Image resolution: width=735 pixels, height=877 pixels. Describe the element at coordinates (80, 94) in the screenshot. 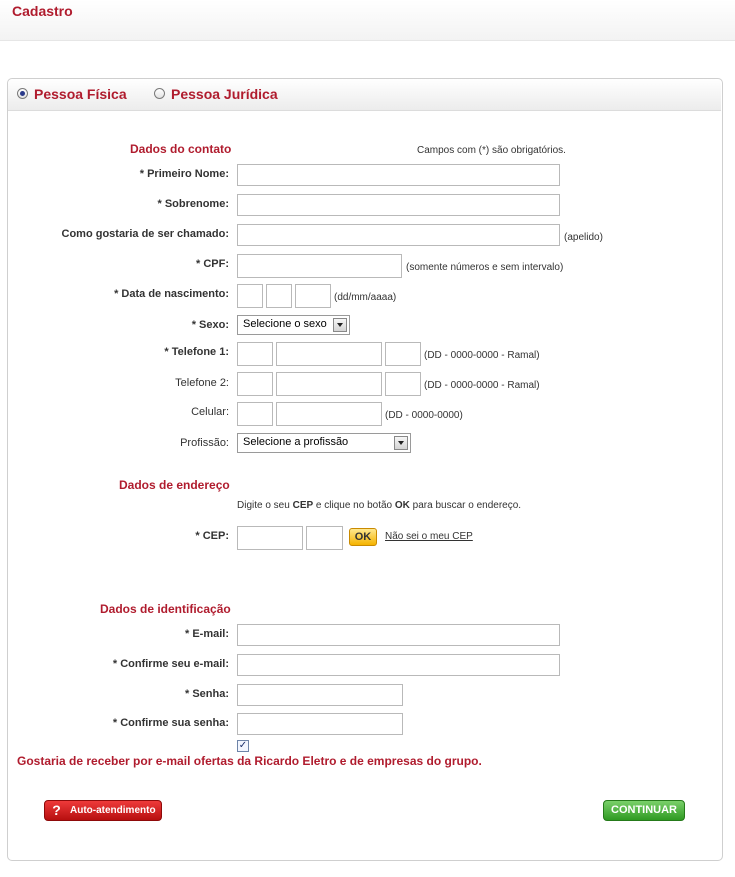

I see `tab-pessoa-fisica-label: Pessoa Física` at that location.